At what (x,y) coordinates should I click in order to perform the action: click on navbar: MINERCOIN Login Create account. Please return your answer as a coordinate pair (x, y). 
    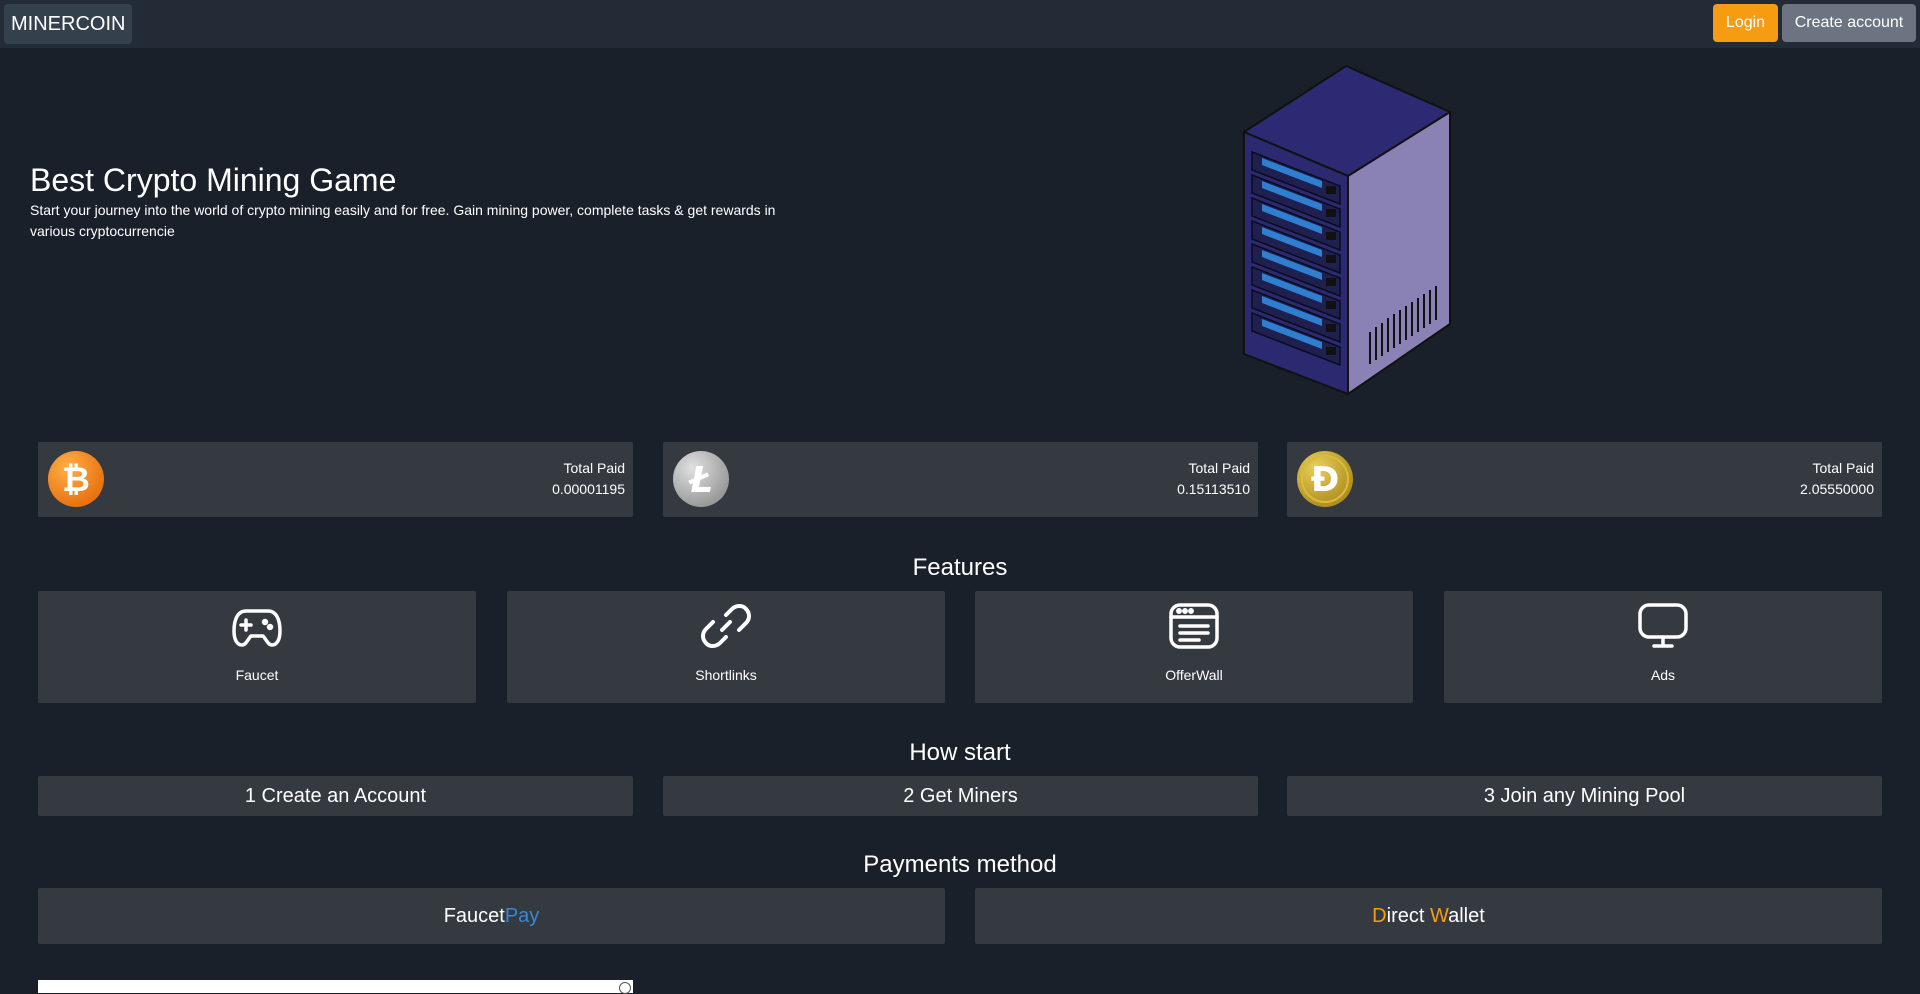
    Looking at the image, I should click on (960, 24).